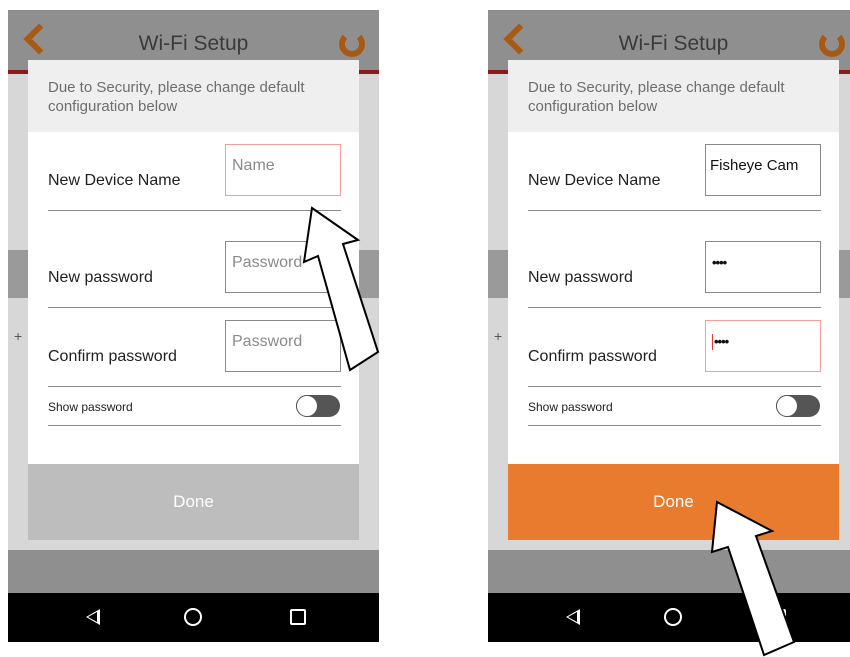 Image resolution: width=850 pixels, height=657 pixels. What do you see at coordinates (763, 267) in the screenshot?
I see `new-password-input: ••••` at bounding box center [763, 267].